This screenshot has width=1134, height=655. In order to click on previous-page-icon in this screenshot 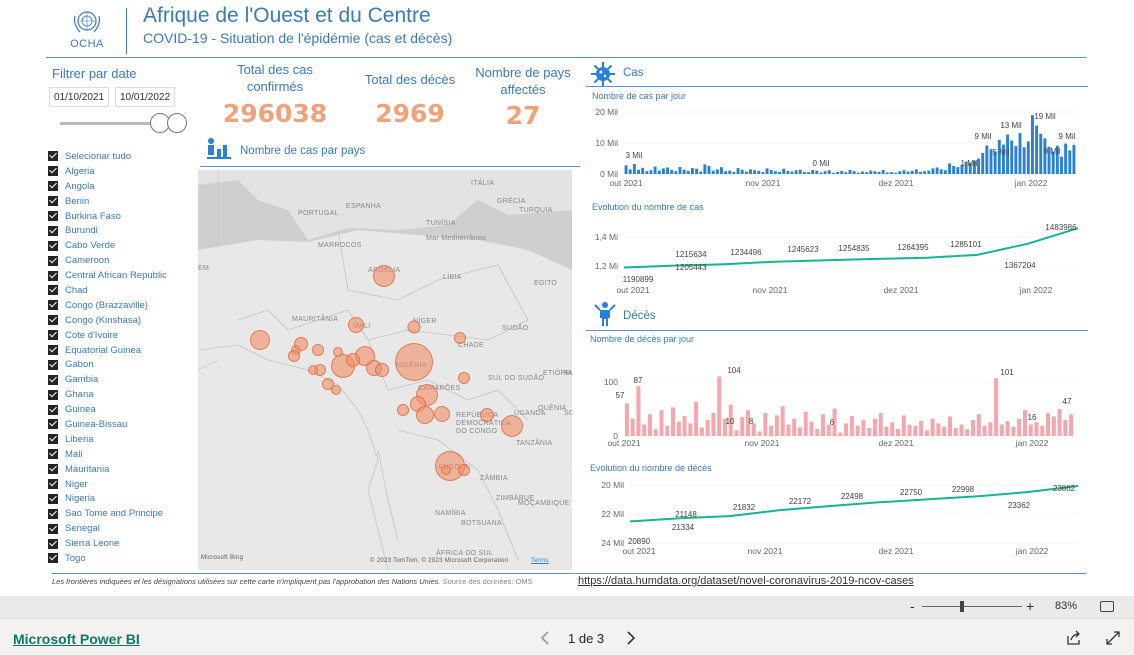, I will do `click(545, 638)`.